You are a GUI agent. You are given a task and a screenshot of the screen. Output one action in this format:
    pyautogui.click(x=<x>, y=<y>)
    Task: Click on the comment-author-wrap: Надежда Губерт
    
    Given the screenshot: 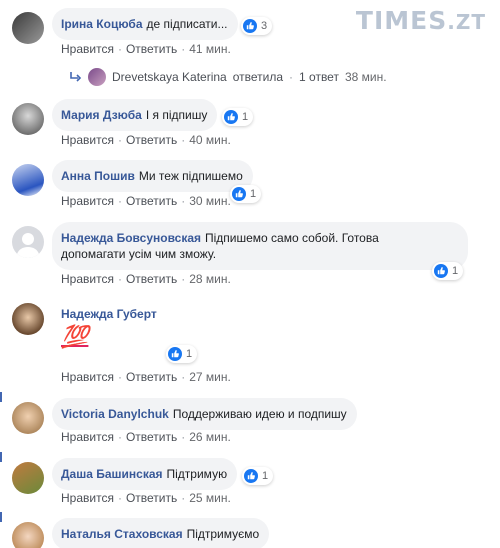 What is the action you would take?
    pyautogui.click(x=111, y=314)
    